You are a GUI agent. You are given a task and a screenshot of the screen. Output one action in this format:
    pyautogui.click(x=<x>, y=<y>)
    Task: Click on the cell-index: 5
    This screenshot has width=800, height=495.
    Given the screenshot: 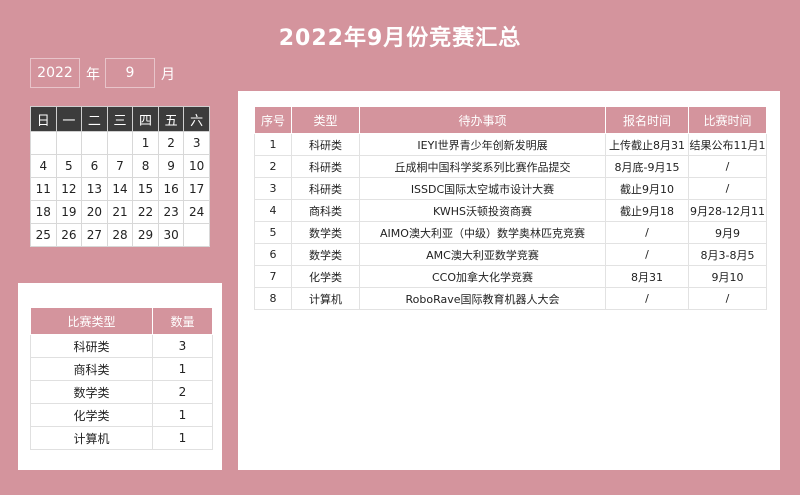 What is the action you would take?
    pyautogui.click(x=273, y=232)
    